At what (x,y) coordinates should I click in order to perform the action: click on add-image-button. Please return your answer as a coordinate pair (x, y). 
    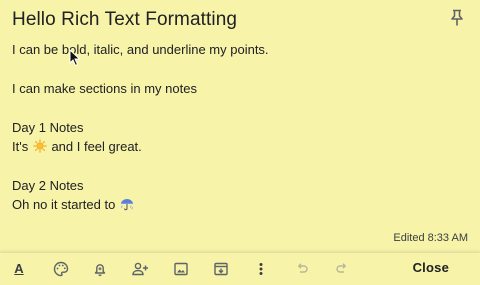
    Looking at the image, I should click on (181, 269).